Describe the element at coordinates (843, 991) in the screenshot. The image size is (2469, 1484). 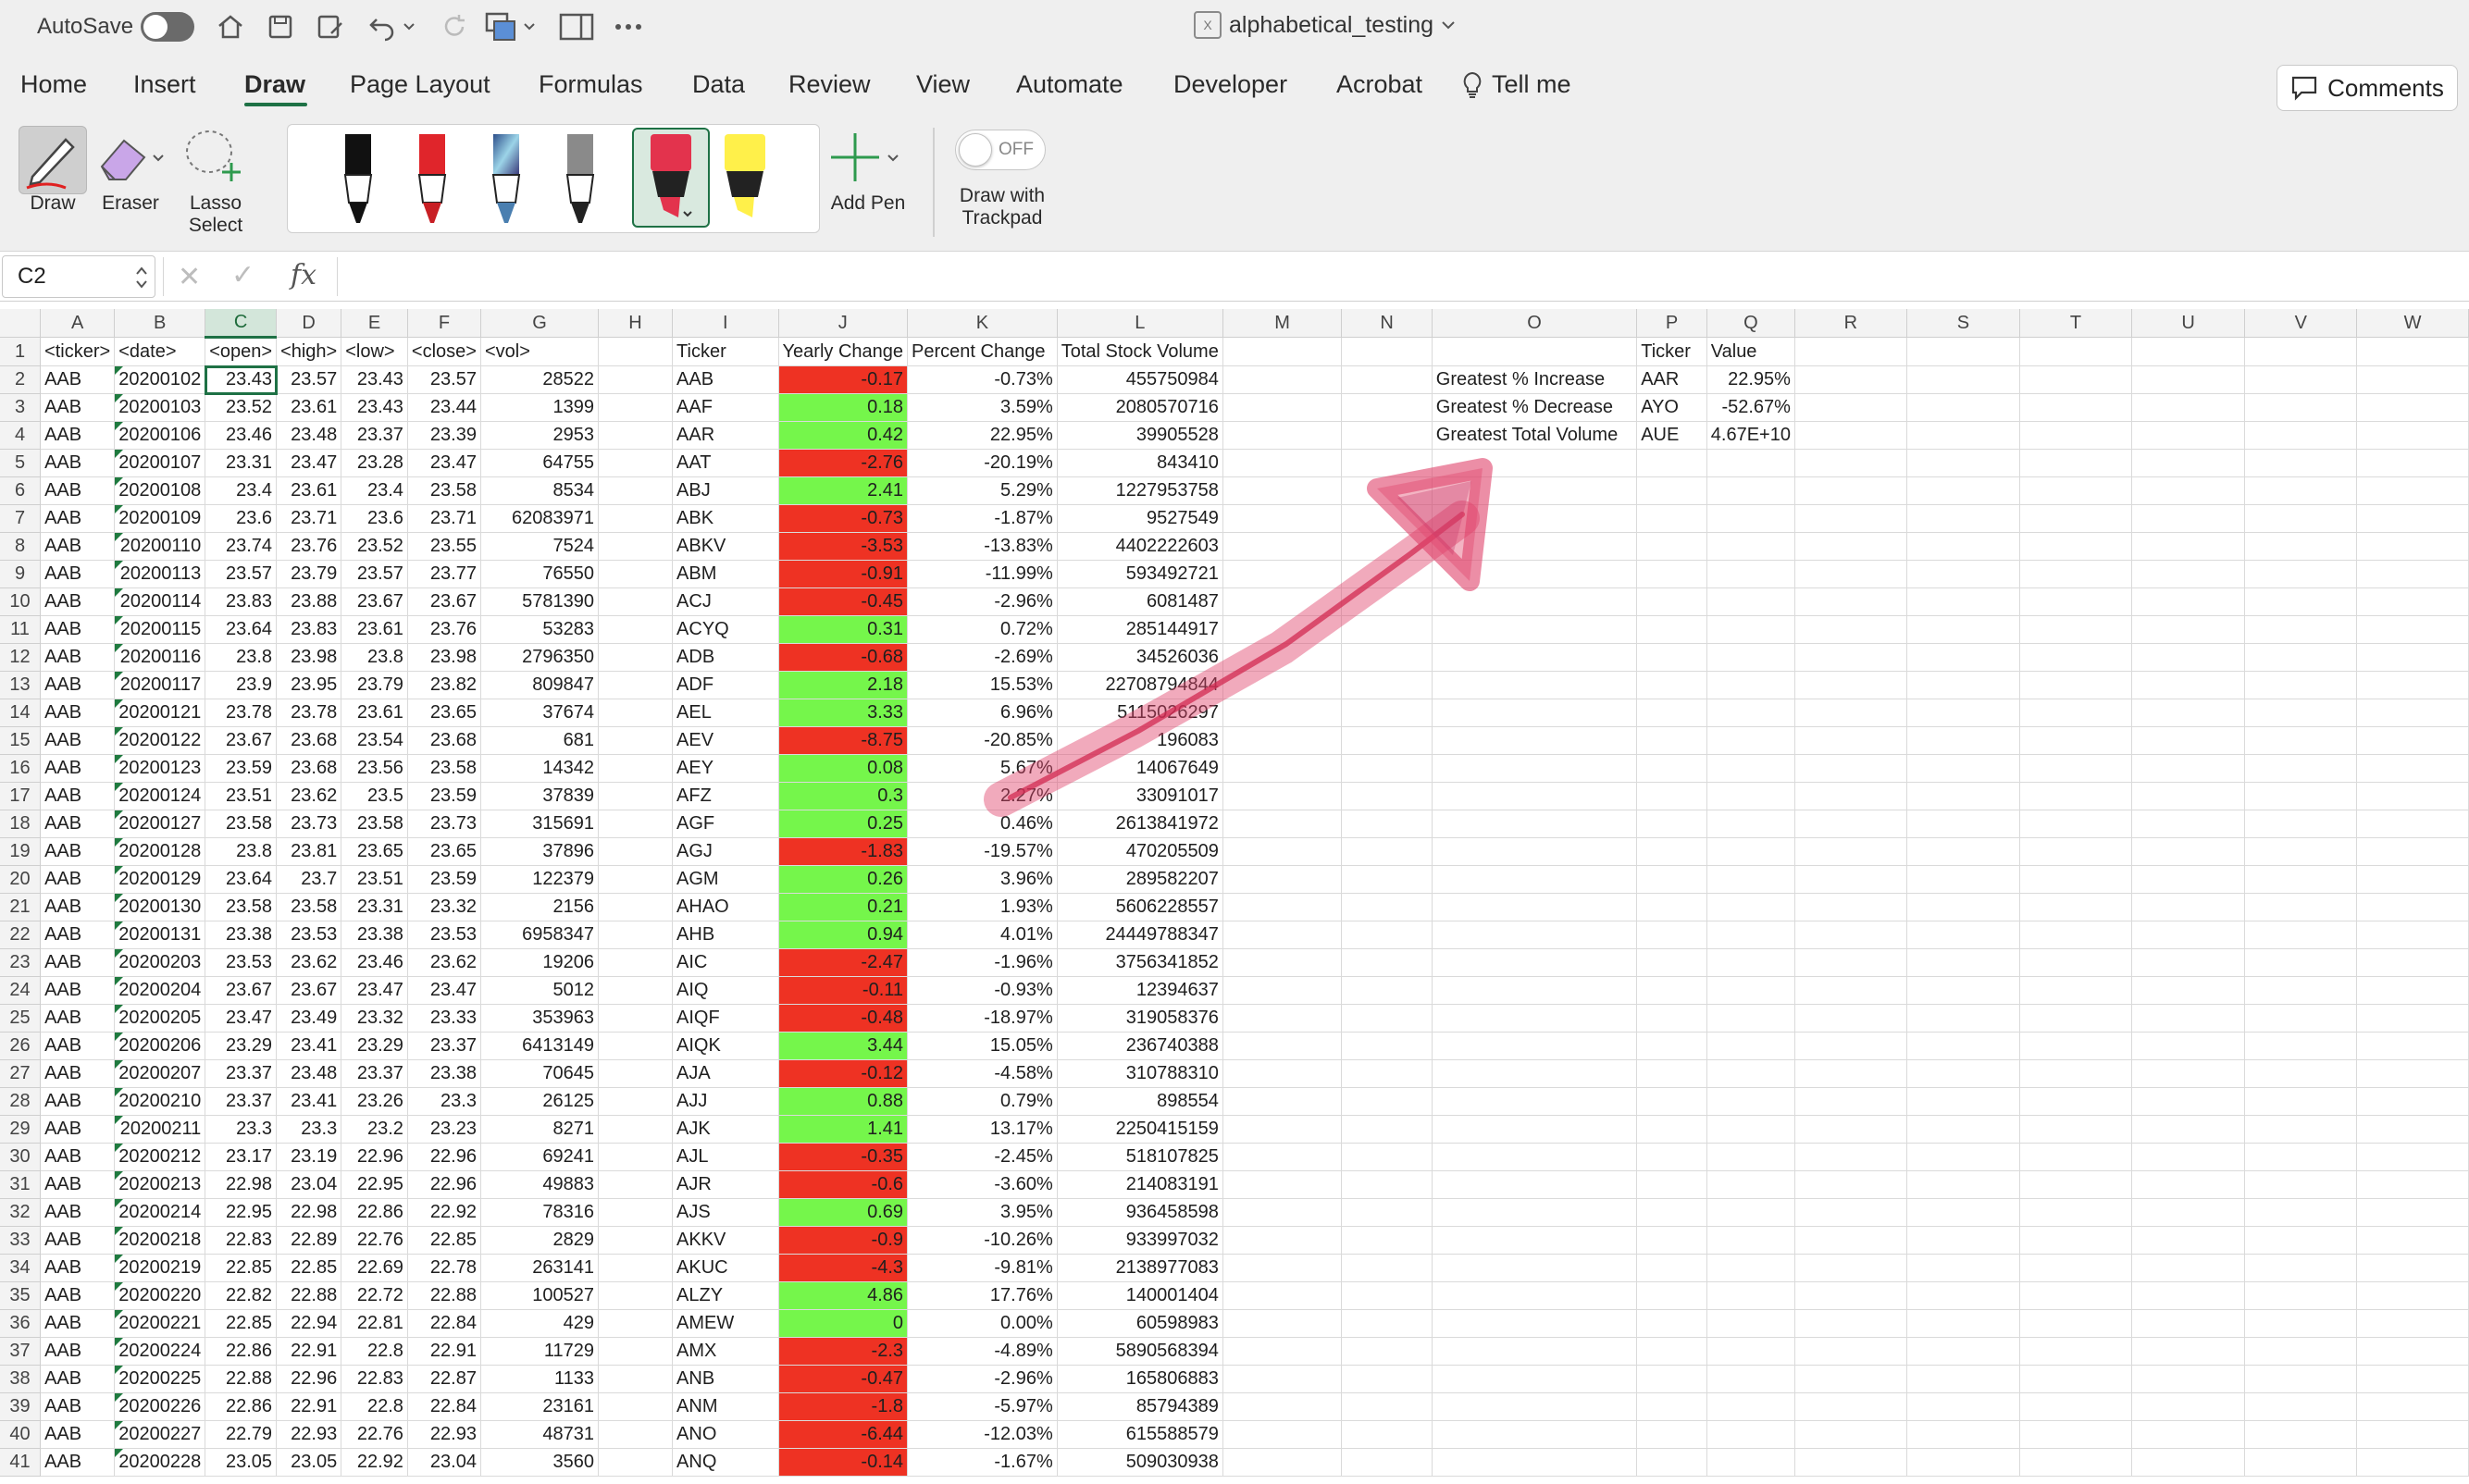
I see `yearly-change-cell: -0.11` at that location.